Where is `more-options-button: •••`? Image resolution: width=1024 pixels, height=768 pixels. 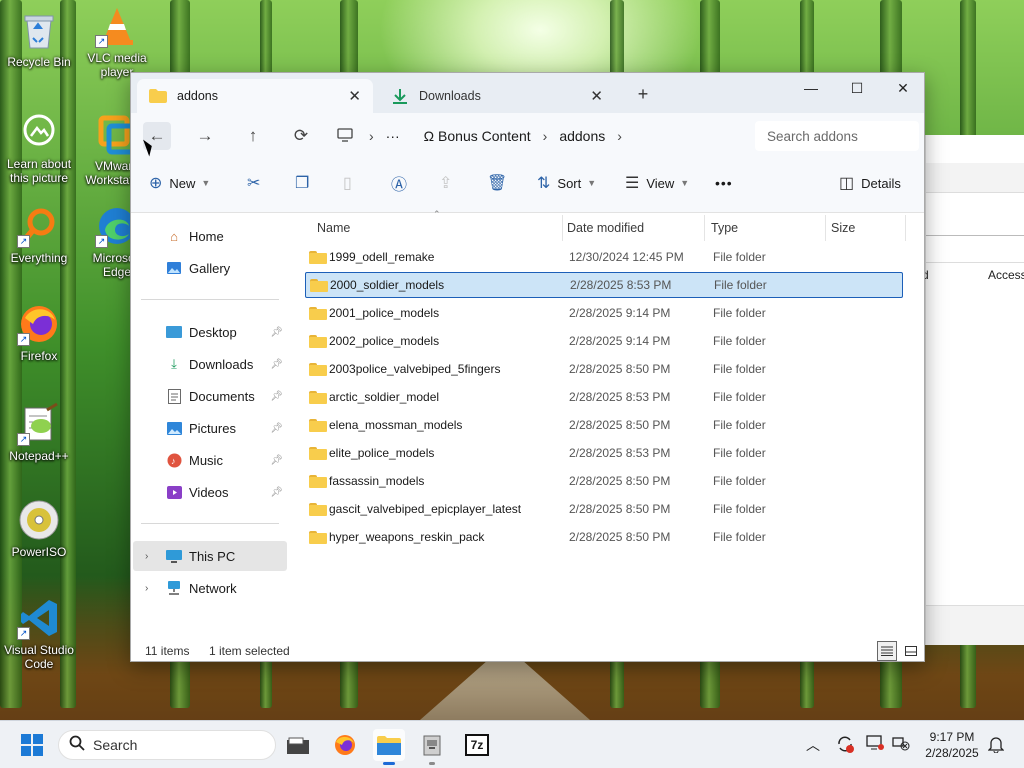 more-options-button: ••• is located at coordinates (724, 183).